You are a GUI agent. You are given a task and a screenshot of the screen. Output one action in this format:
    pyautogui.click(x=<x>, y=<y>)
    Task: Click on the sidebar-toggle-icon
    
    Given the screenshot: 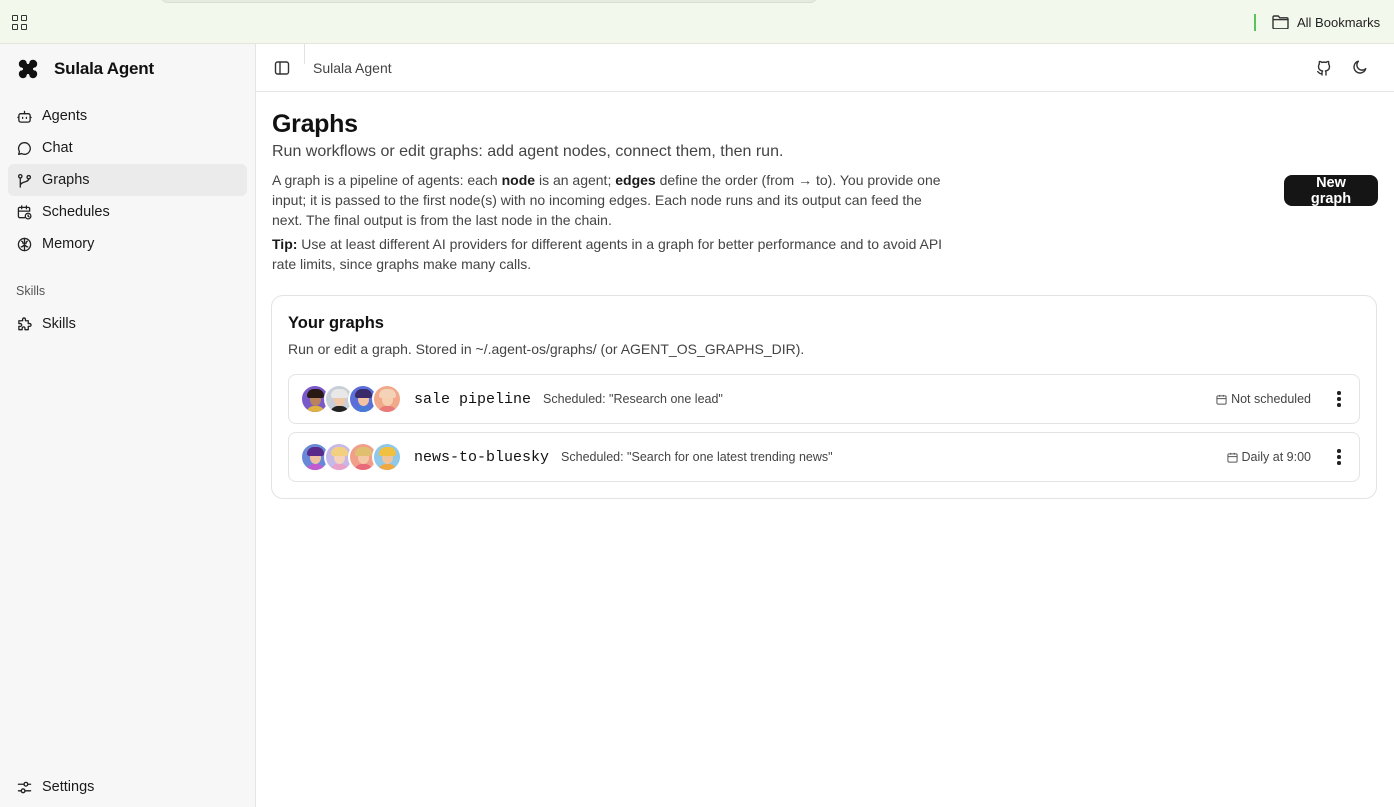 What is the action you would take?
    pyautogui.click(x=282, y=68)
    